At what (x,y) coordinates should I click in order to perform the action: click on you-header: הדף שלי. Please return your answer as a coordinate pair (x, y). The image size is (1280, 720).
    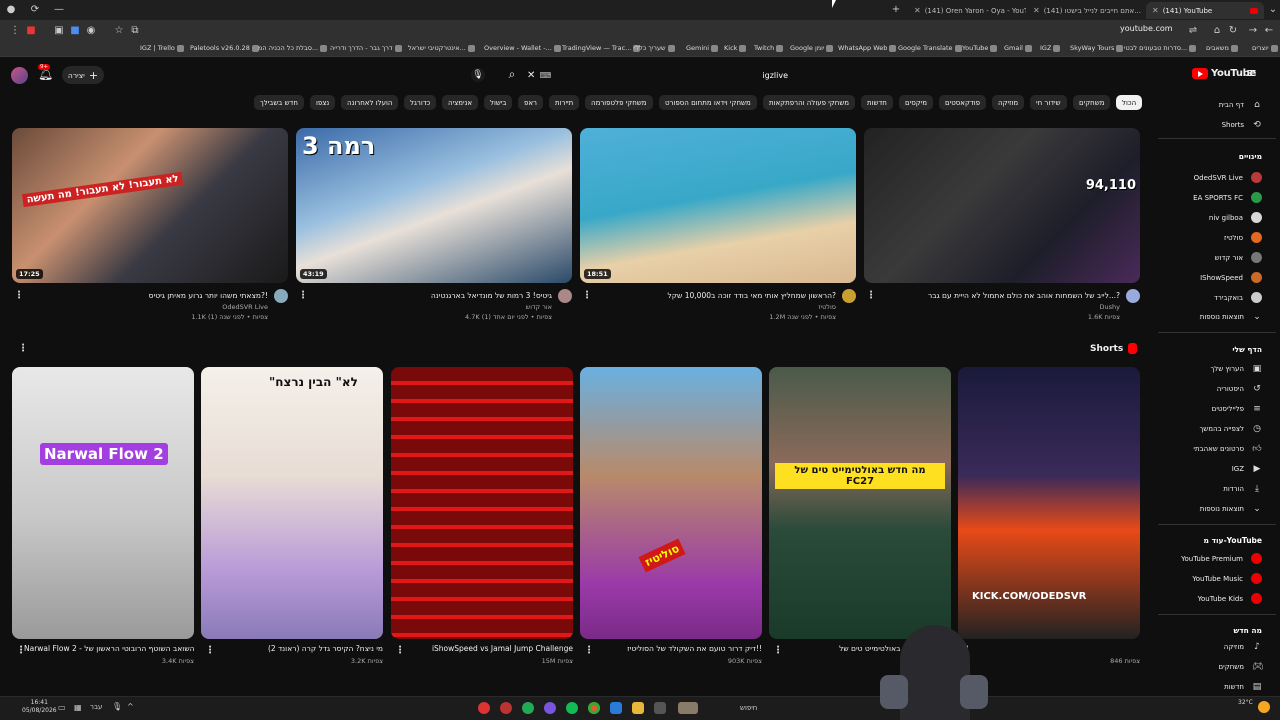
    Looking at the image, I should click on (1247, 349).